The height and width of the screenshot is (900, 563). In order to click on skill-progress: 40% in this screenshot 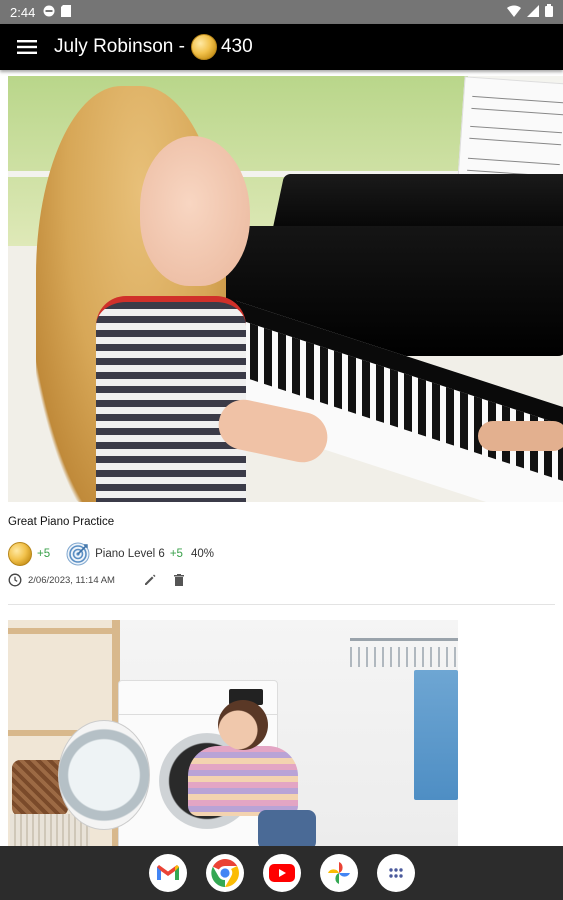, I will do `click(202, 554)`.